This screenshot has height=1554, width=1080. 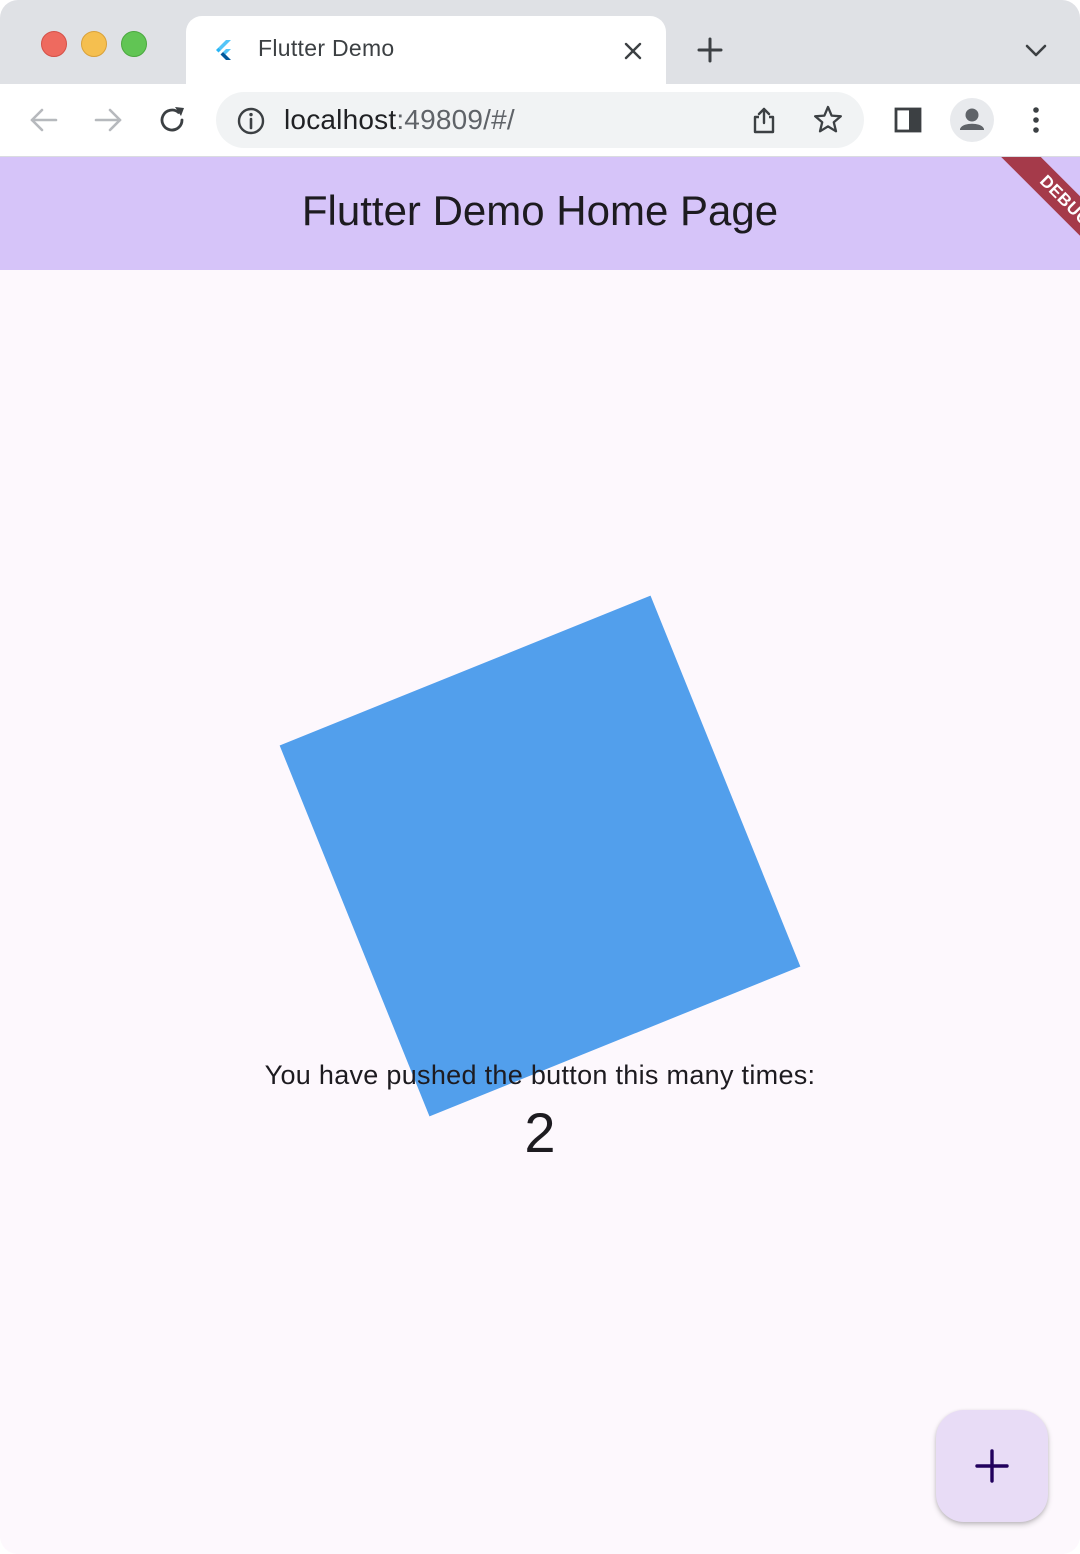 I want to click on url-path: :49809/#/, so click(x=455, y=119).